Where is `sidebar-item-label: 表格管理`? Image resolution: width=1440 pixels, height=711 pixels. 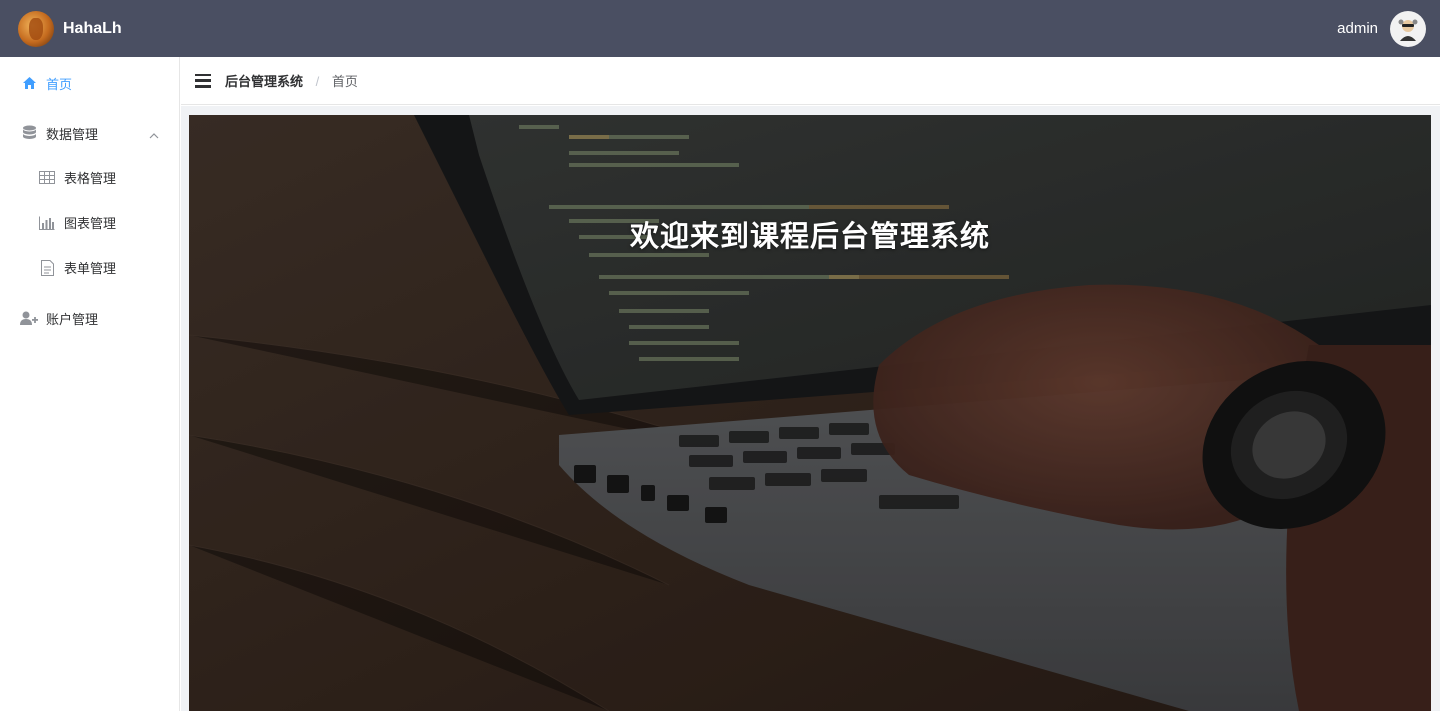 sidebar-item-label: 表格管理 is located at coordinates (90, 178).